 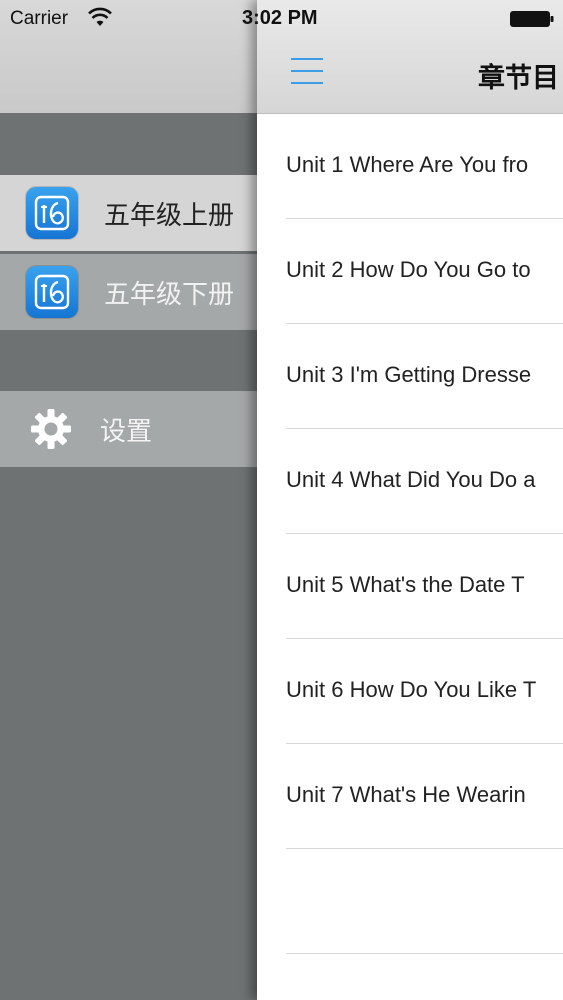 What do you see at coordinates (408, 269) in the screenshot?
I see `list-item-label: Unit 2 How Do You Go to` at bounding box center [408, 269].